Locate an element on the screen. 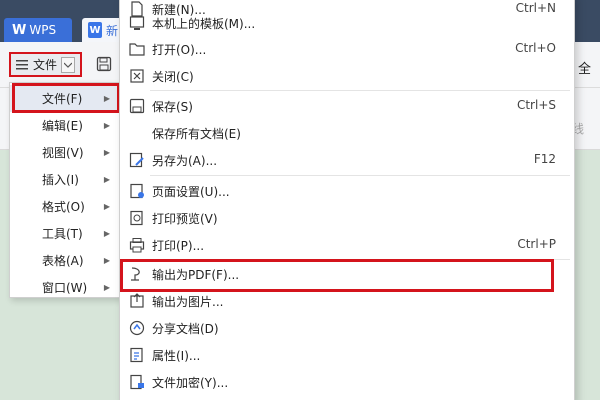 Image resolution: width=600 pixels, height=400 pixels. file-item-label: 分享文档(D) is located at coordinates (185, 329).